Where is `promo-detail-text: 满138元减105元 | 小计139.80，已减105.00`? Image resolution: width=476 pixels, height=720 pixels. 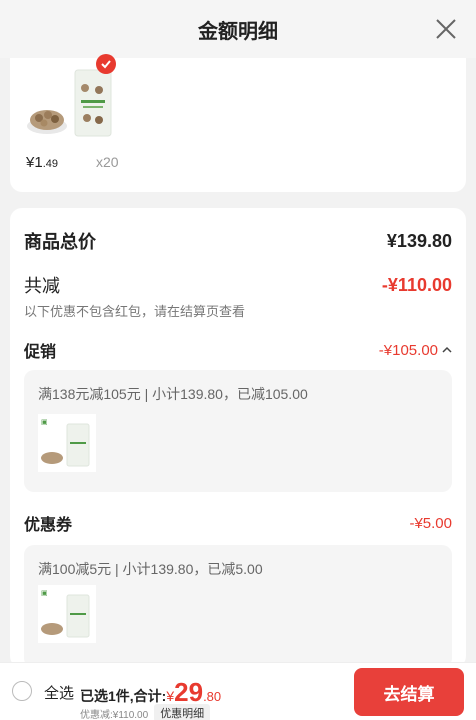
promo-detail-text: 满138元减105元 | 小计139.80，已减105.00 is located at coordinates (173, 394).